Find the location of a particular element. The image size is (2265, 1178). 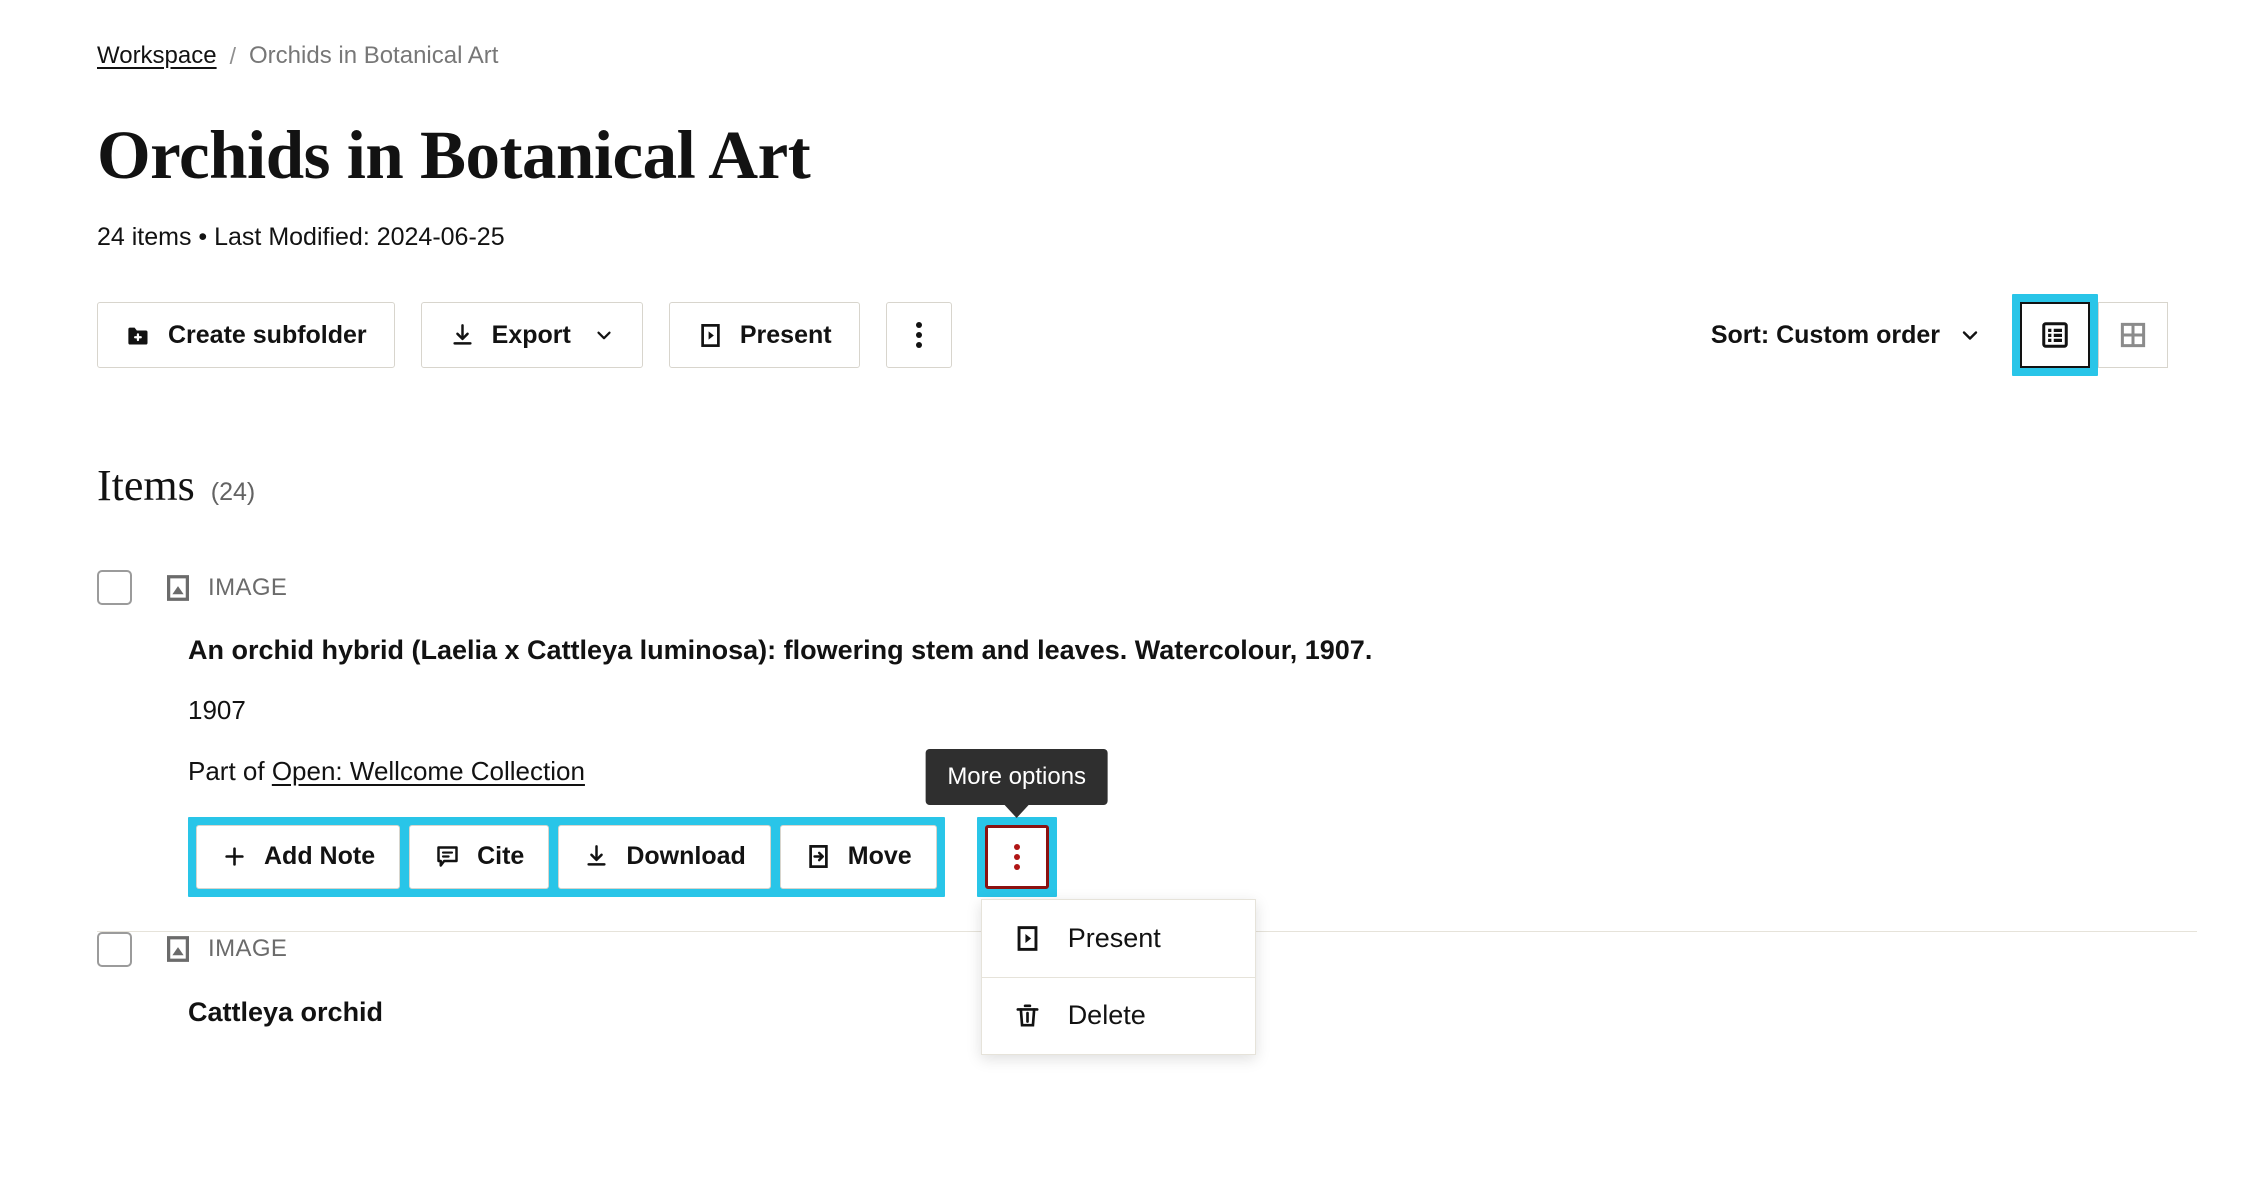

view-toggle-group is located at coordinates (2090, 335).